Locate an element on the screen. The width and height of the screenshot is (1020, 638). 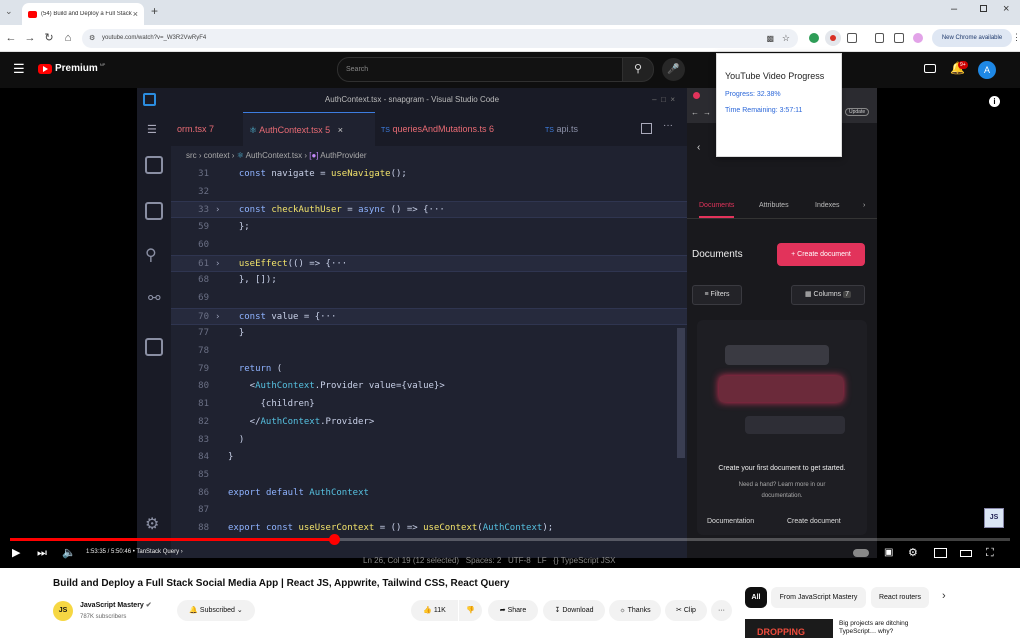
source-control-icon: ⚯ is located at coordinates (154, 298).